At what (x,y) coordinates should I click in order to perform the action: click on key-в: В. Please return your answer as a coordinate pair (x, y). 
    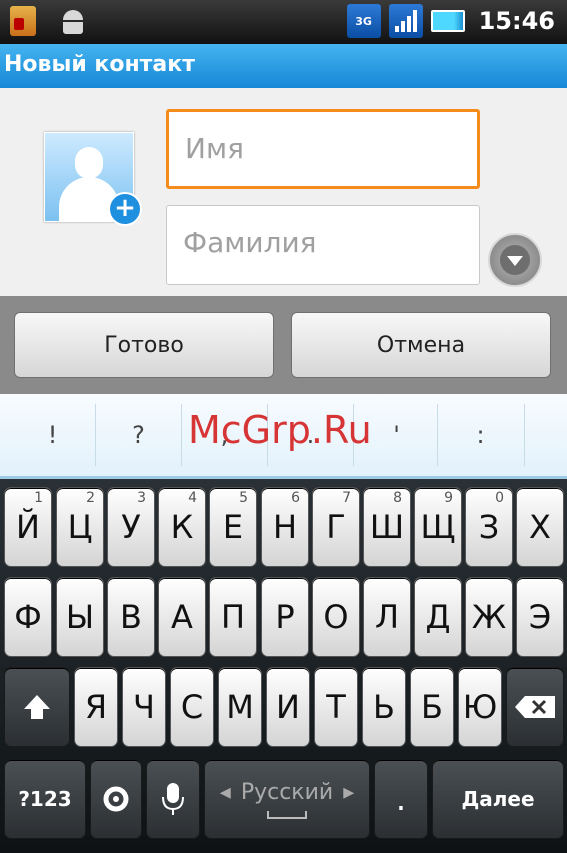
    Looking at the image, I should click on (131, 617).